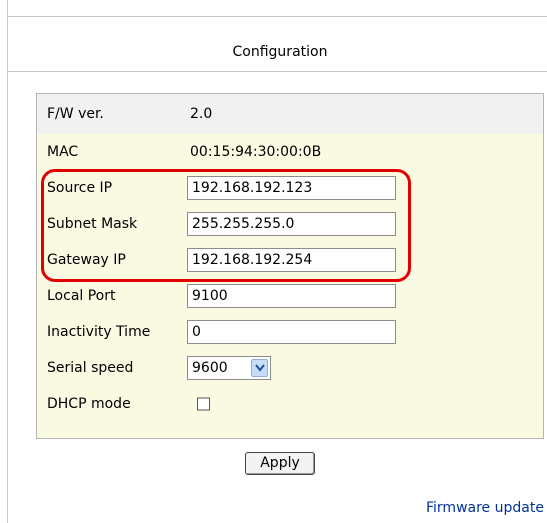 Image resolution: width=547 pixels, height=523 pixels. What do you see at coordinates (89, 404) in the screenshot?
I see `dhcp-mode-label: DHCP mode` at bounding box center [89, 404].